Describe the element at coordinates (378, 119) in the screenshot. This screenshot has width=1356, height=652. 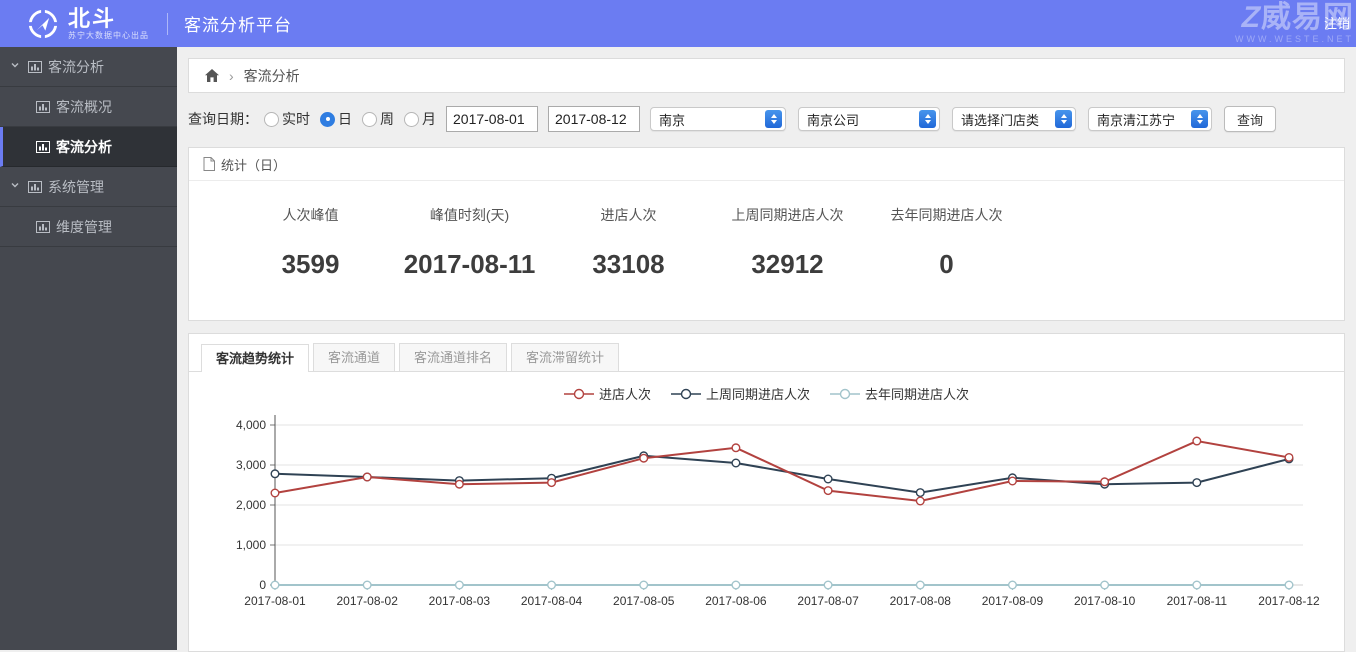
I see `date-mode-radio-2: 周` at that location.